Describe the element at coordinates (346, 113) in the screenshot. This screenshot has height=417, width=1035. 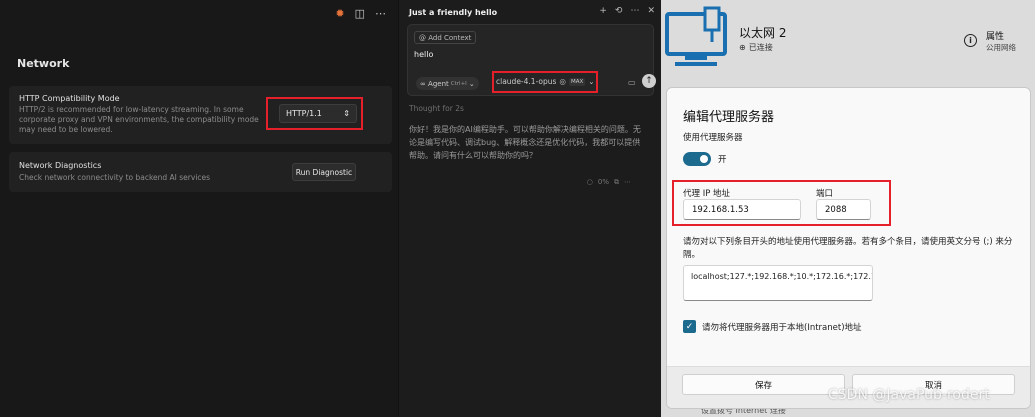
I see `updown-chevron-icon: ⇕` at that location.